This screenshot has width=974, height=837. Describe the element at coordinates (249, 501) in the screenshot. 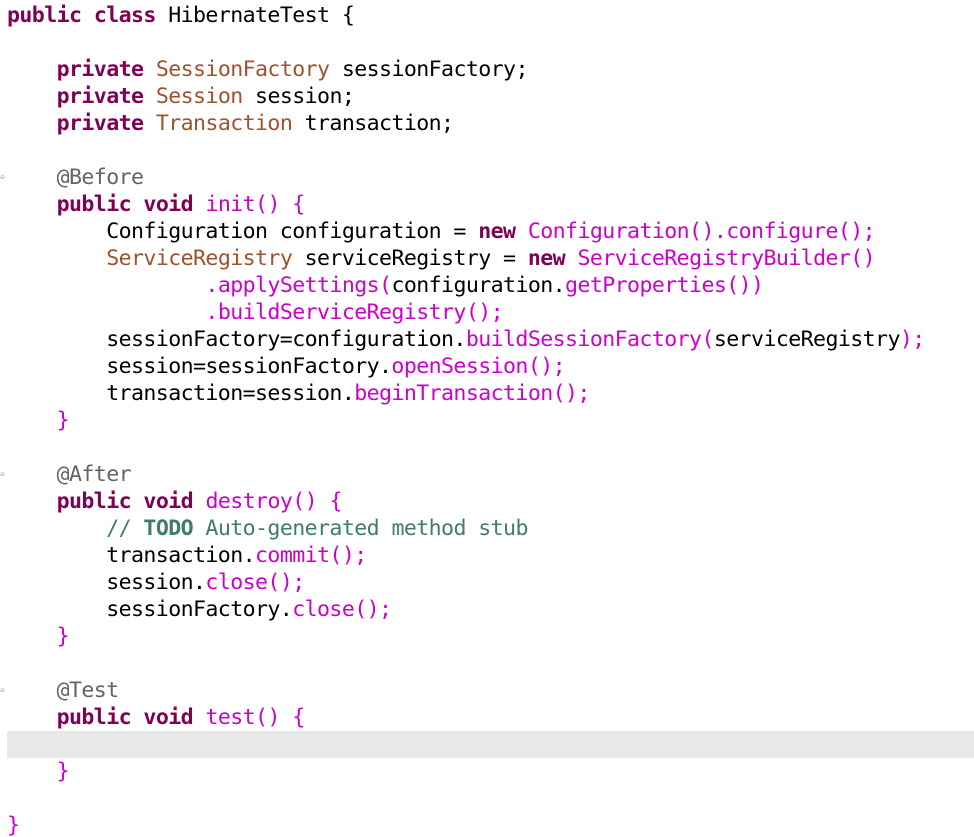

I see `code-token: destroy` at that location.